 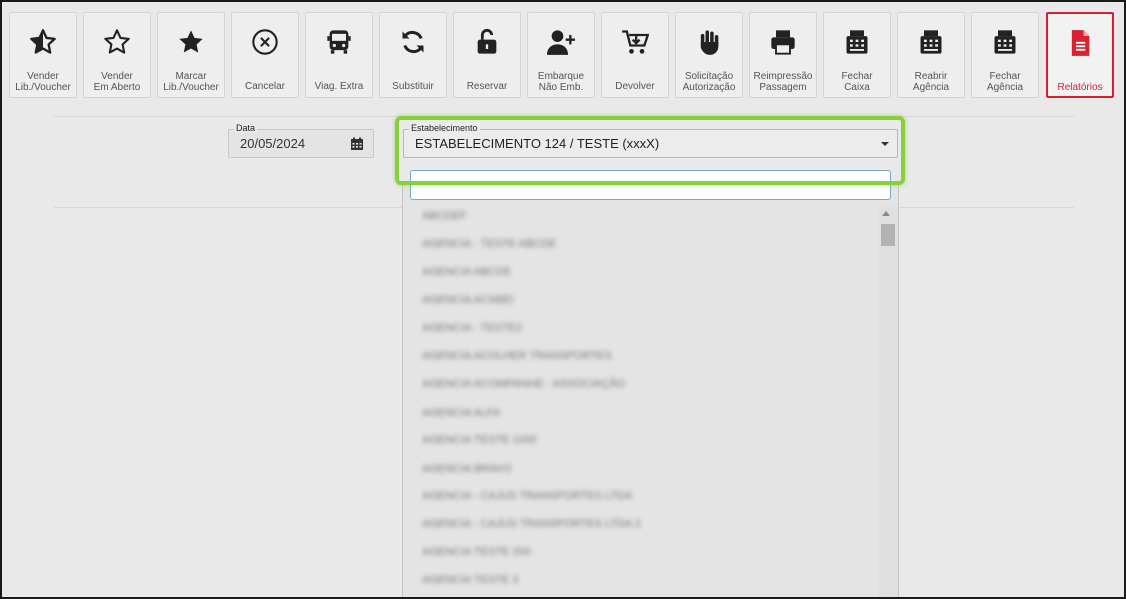 What do you see at coordinates (487, 42) in the screenshot?
I see `unlock-icon` at bounding box center [487, 42].